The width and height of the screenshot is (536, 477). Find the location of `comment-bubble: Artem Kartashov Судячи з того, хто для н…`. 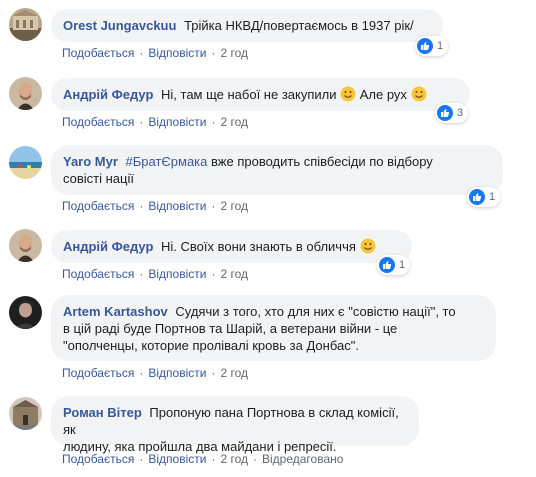

comment-bubble: Artem Kartashov Судячи з того, хто для н… is located at coordinates (273, 328).